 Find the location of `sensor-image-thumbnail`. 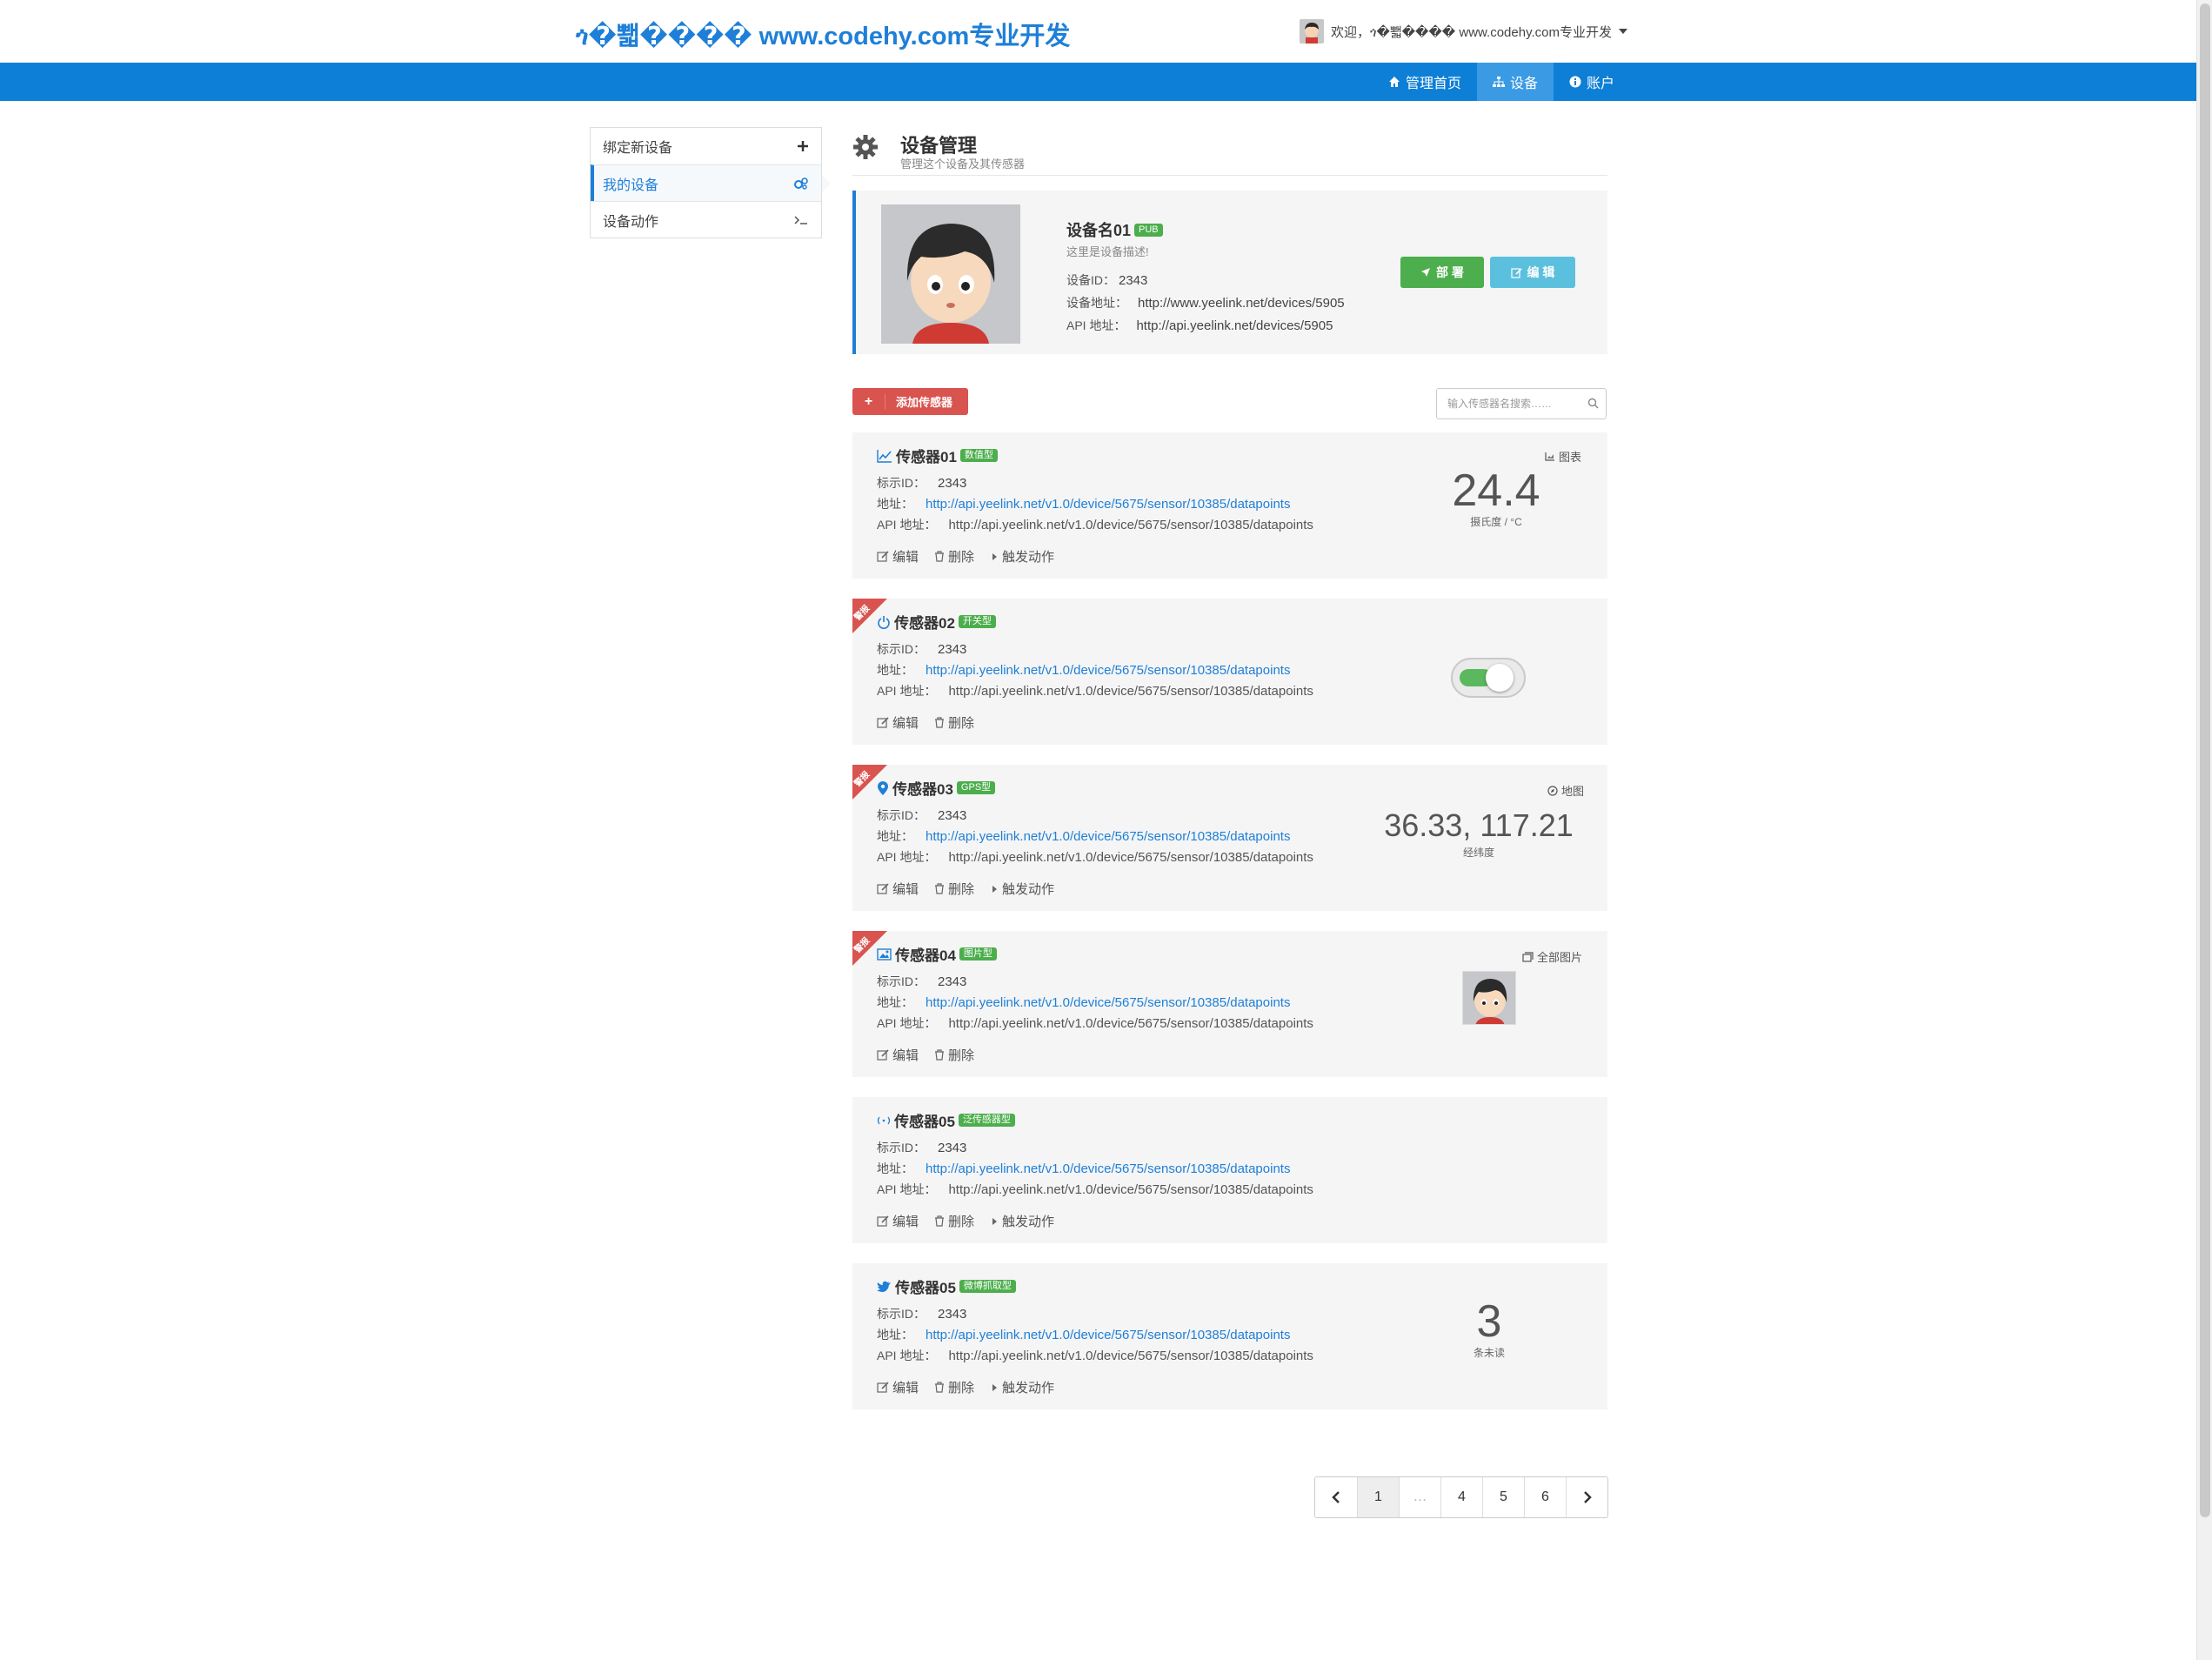

sensor-image-thumbnail is located at coordinates (1489, 998).